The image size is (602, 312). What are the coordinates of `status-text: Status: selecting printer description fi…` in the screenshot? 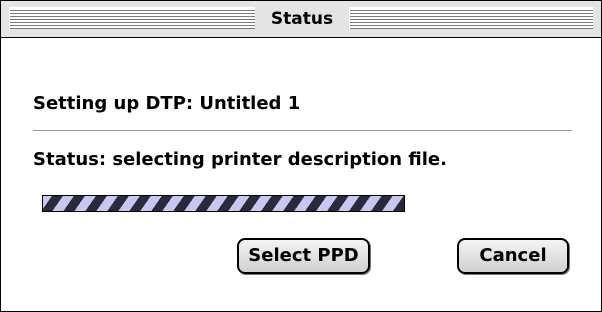 It's located at (240, 159).